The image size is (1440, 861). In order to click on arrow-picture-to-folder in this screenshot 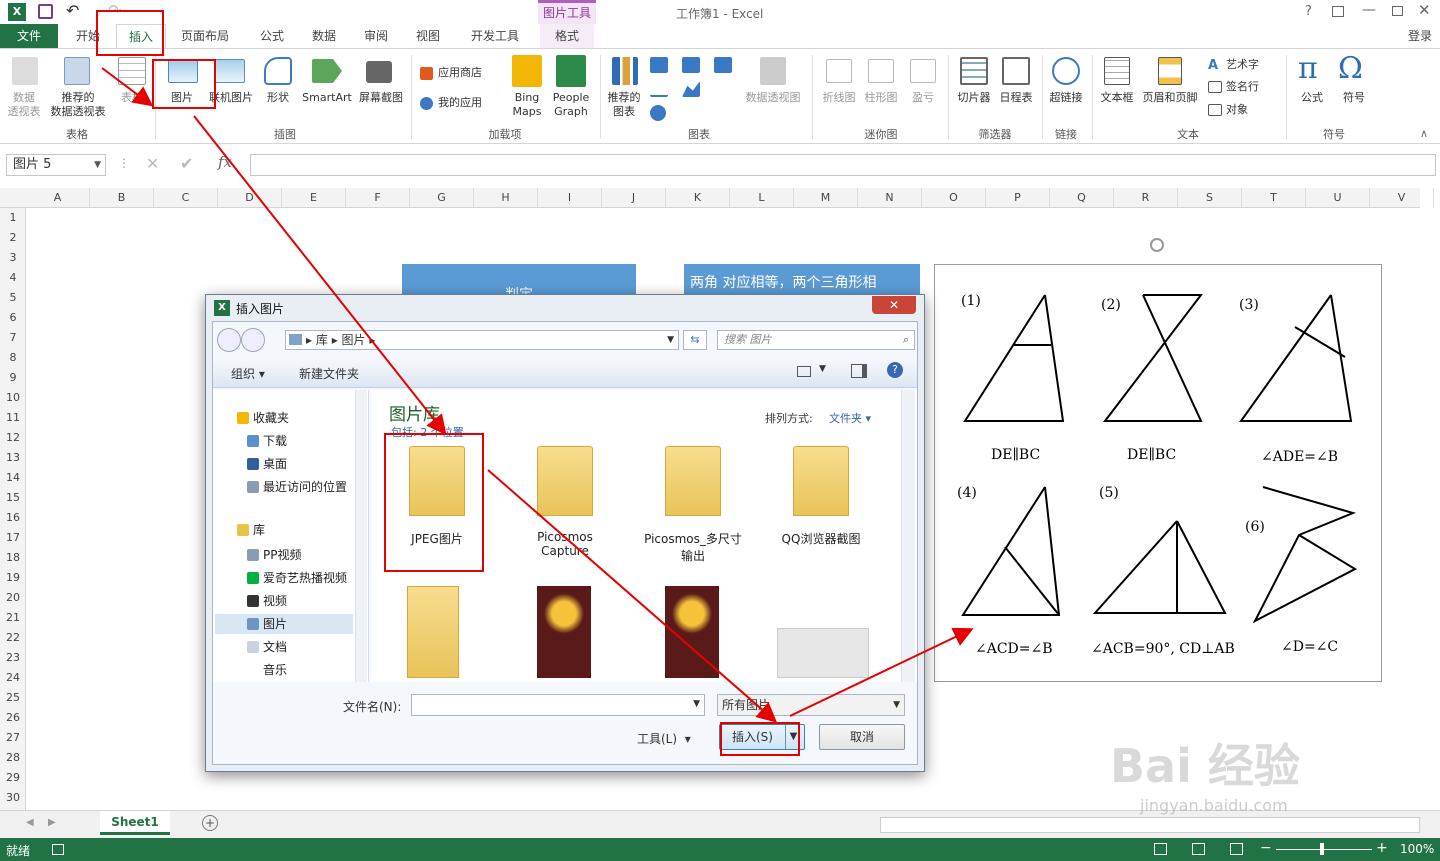, I will do `click(320, 275)`.